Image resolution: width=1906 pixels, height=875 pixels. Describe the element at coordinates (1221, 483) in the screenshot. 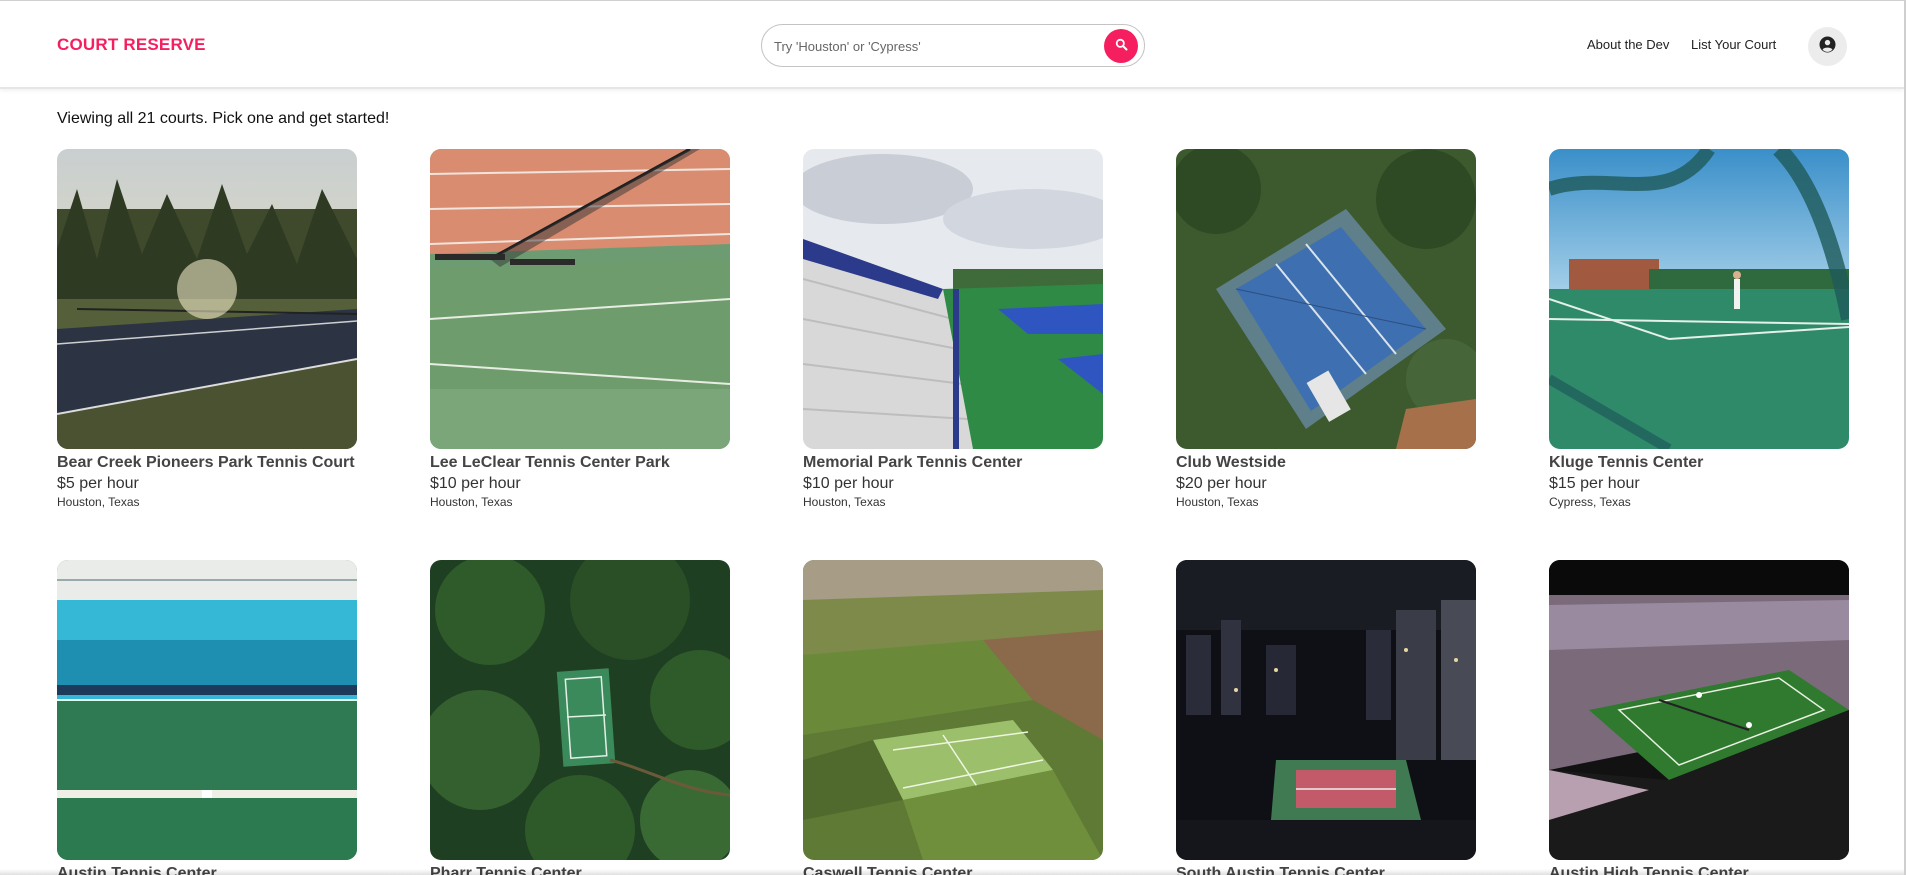

I see `court-price: $20 per hour` at that location.